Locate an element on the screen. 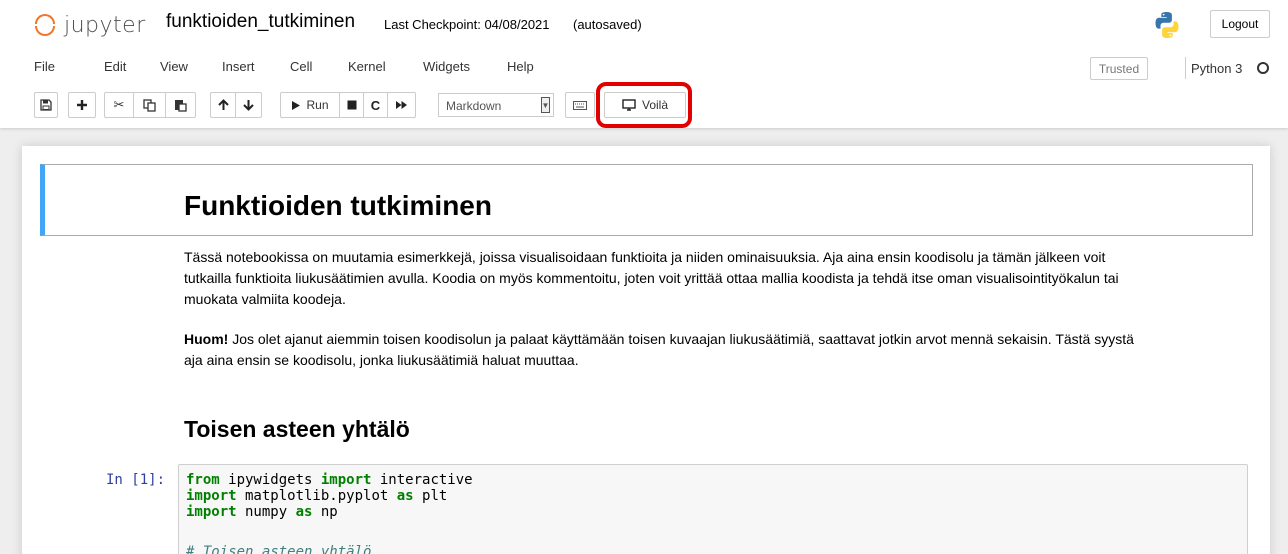 This screenshot has height=554, width=1288. move-up-button is located at coordinates (223, 105).